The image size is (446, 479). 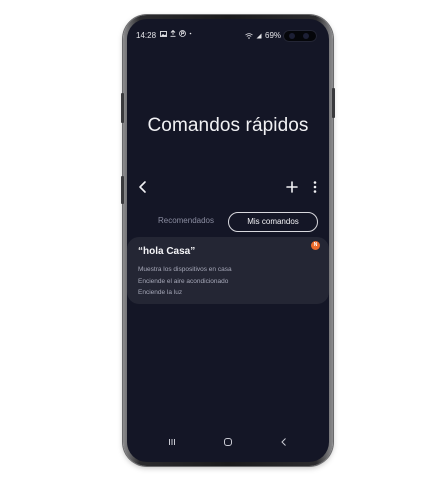 What do you see at coordinates (228, 125) in the screenshot?
I see `page-title: Comandos rápidos` at bounding box center [228, 125].